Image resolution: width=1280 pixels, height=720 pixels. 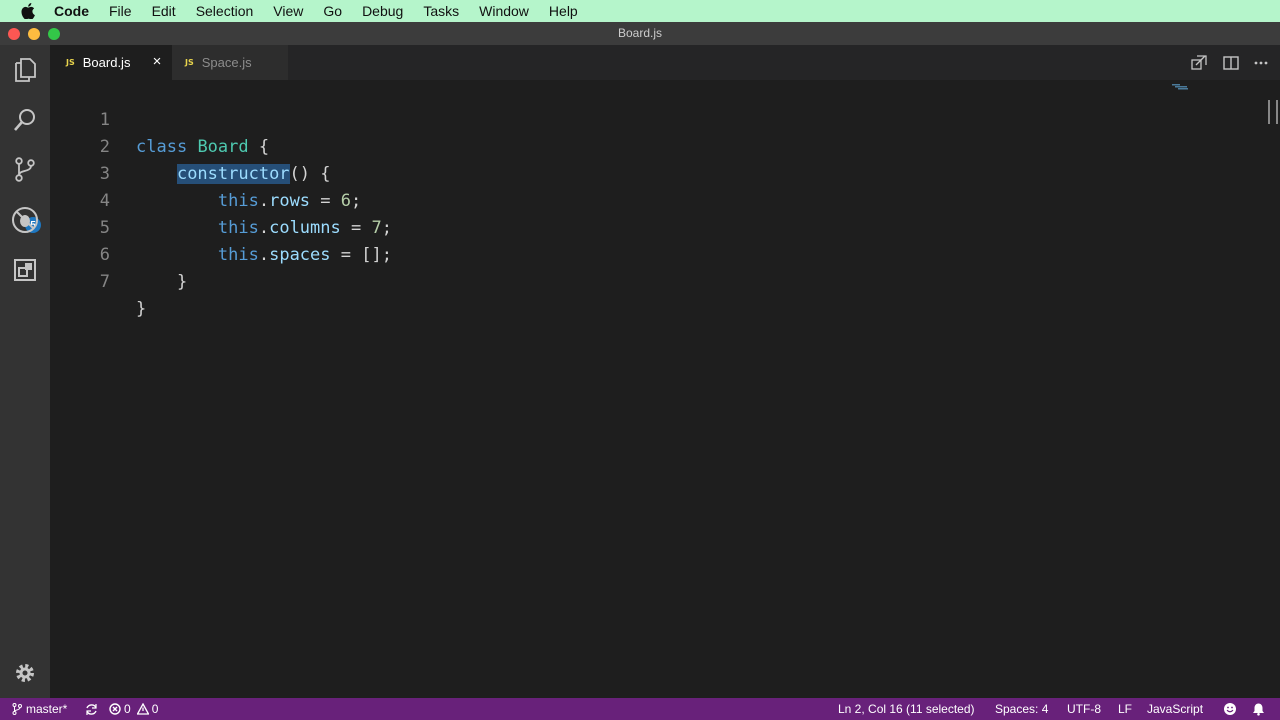 I want to click on warning-icon, so click(x=142, y=709).